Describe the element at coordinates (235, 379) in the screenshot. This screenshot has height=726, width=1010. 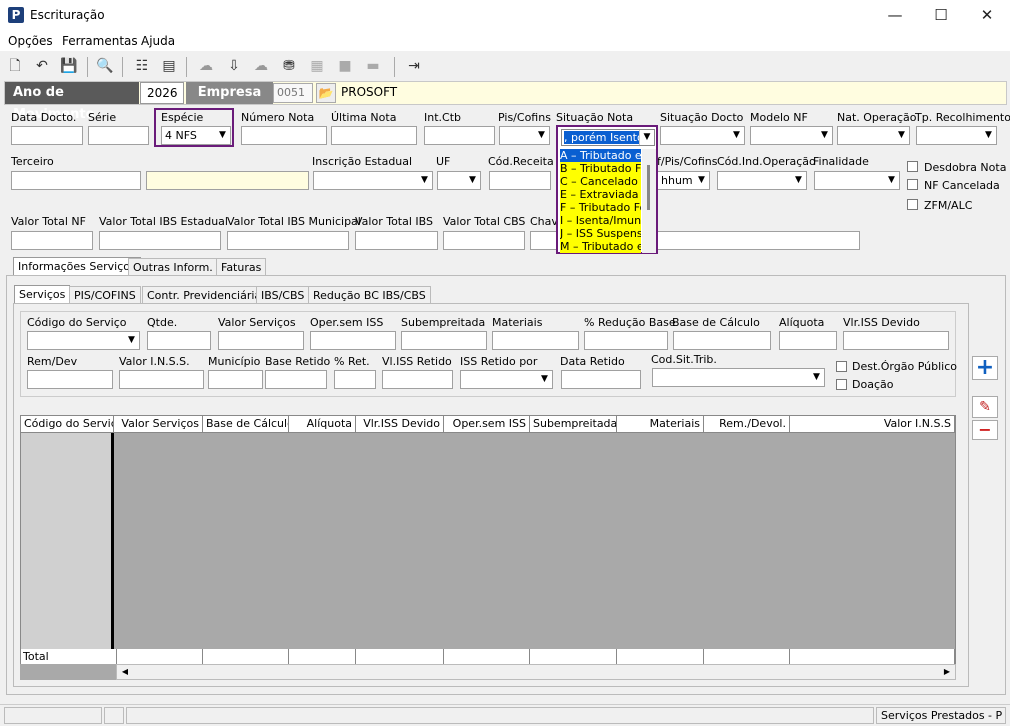
I see `municipio-input` at that location.